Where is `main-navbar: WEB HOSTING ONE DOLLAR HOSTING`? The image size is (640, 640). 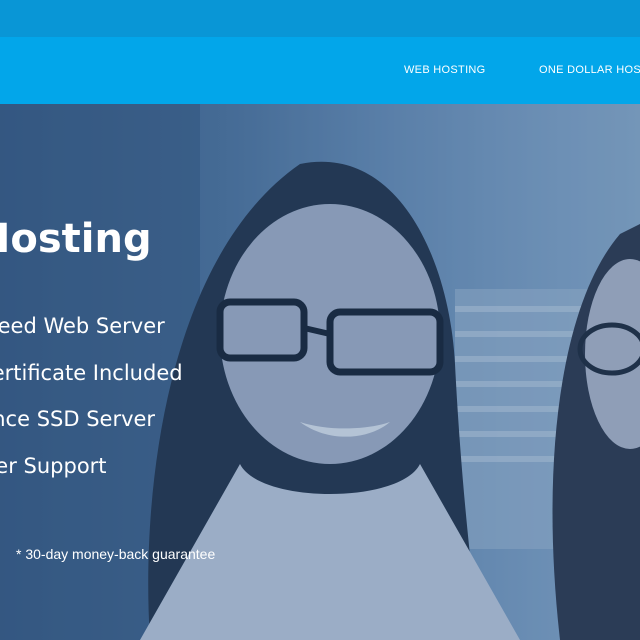
main-navbar: WEB HOSTING ONE DOLLAR HOSTING is located at coordinates (320, 70).